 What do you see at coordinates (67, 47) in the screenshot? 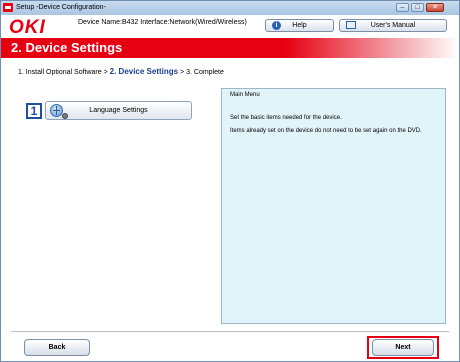
I see `page-title: 2. Device Settings` at bounding box center [67, 47].